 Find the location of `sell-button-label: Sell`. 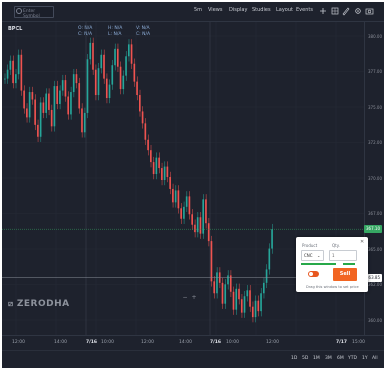

sell-button-label: Sell is located at coordinates (345, 274).